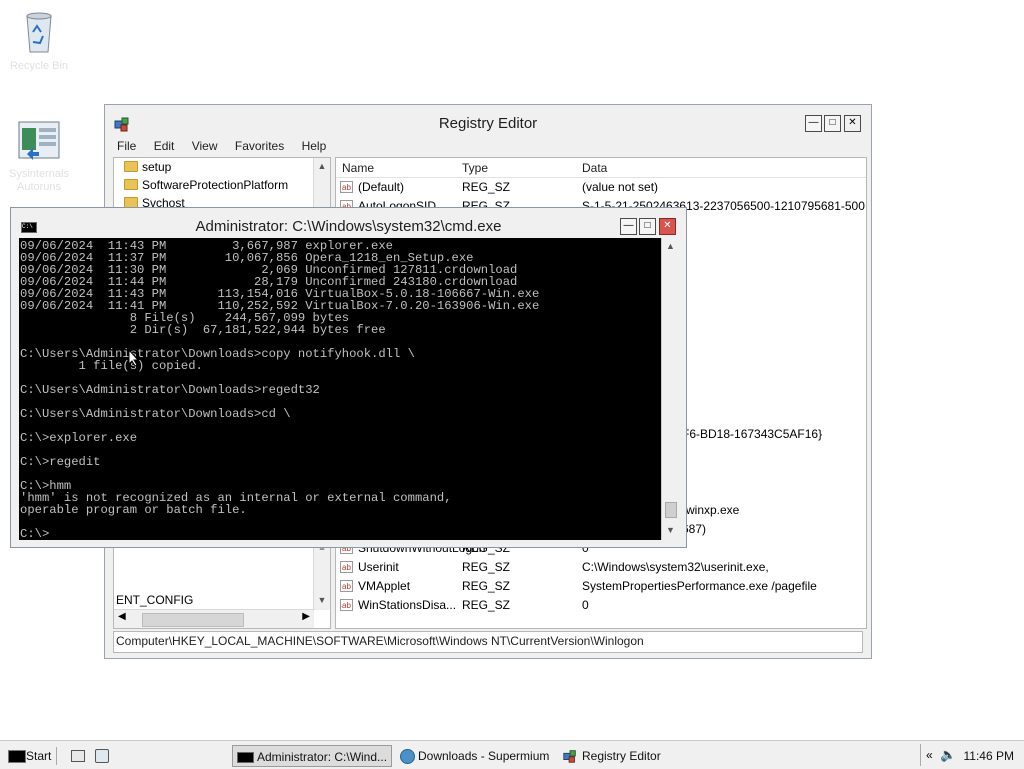 The height and width of the screenshot is (769, 1024). What do you see at coordinates (569, 756) in the screenshot?
I see `registry-icon` at bounding box center [569, 756].